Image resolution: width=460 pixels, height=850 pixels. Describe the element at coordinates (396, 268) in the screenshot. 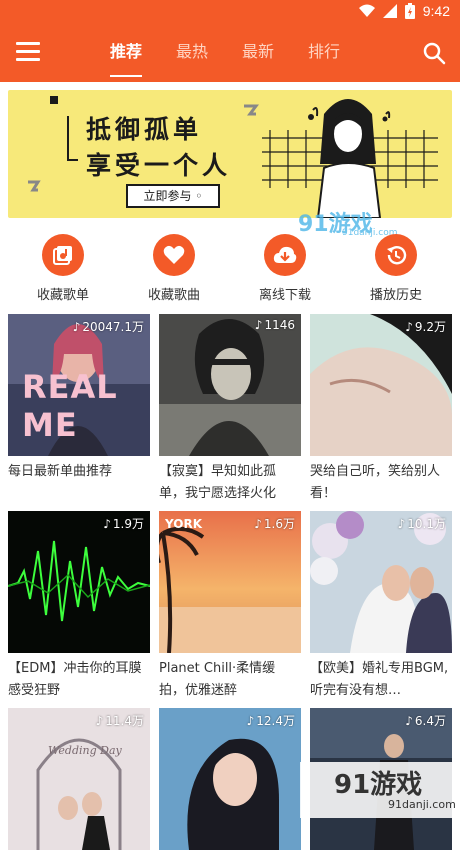

I see `quick-play-history: 播放历史` at that location.